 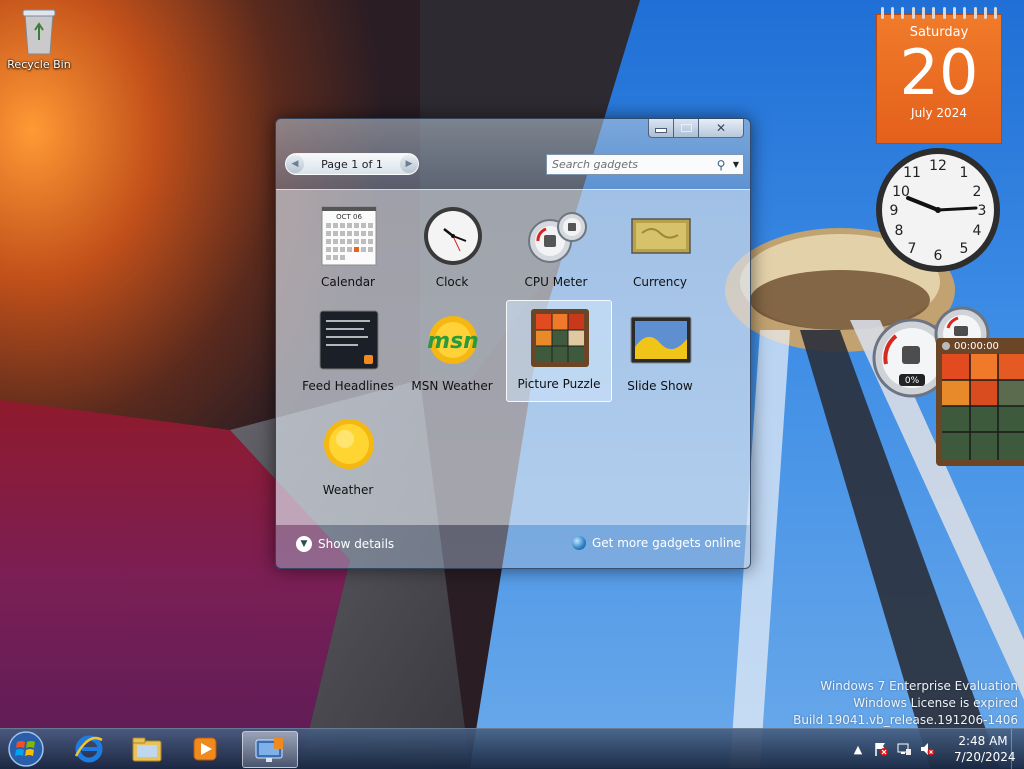 I want to click on puzzle-timer: 00:00:00, so click(x=976, y=346).